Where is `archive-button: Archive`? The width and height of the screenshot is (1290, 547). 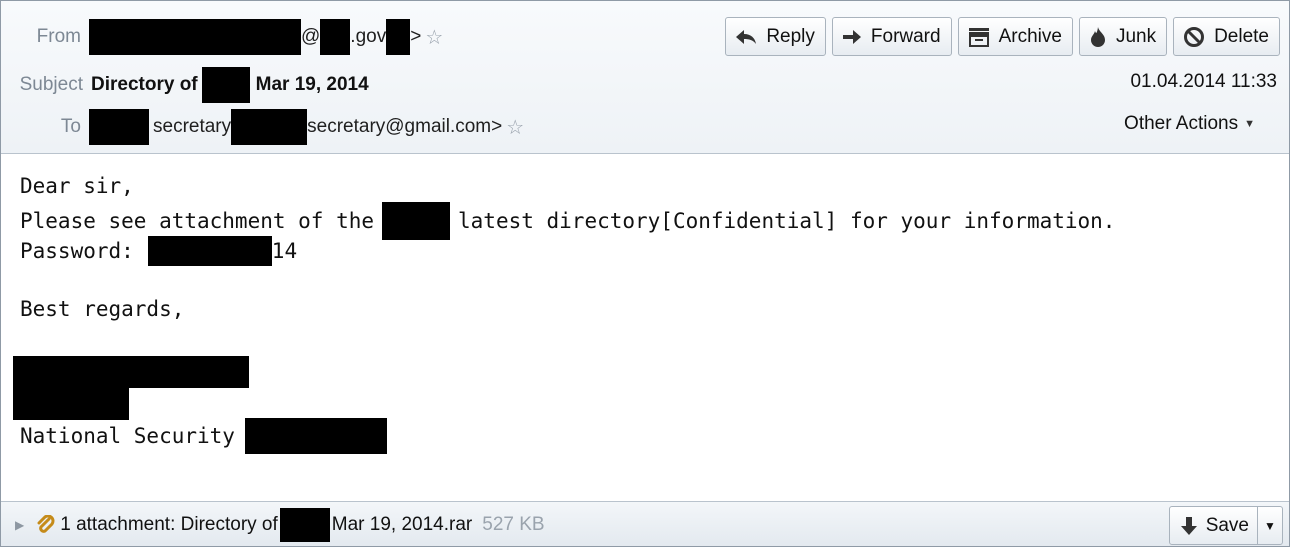 archive-button: Archive is located at coordinates (1015, 36).